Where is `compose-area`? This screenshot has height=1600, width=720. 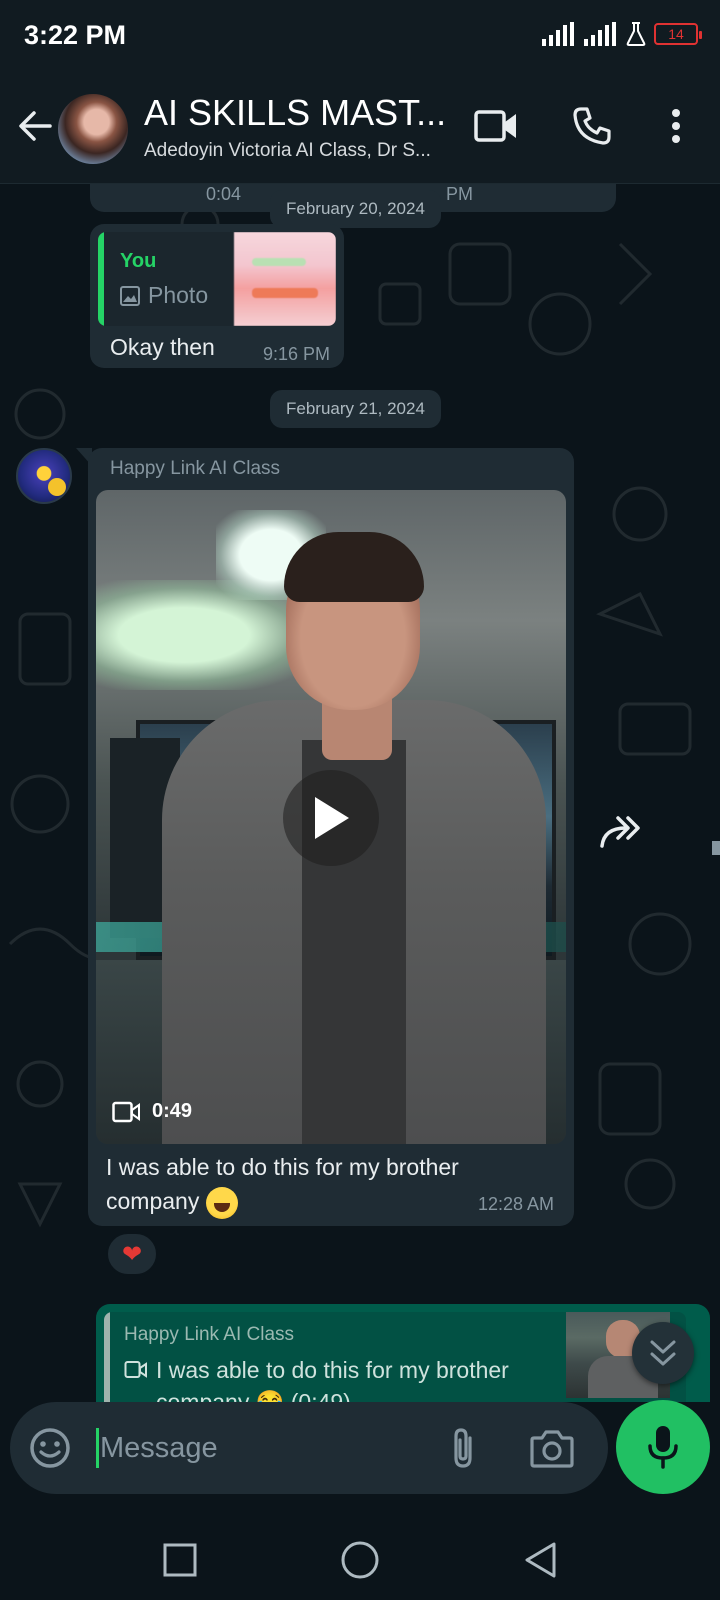
compose-area is located at coordinates (360, 1460).